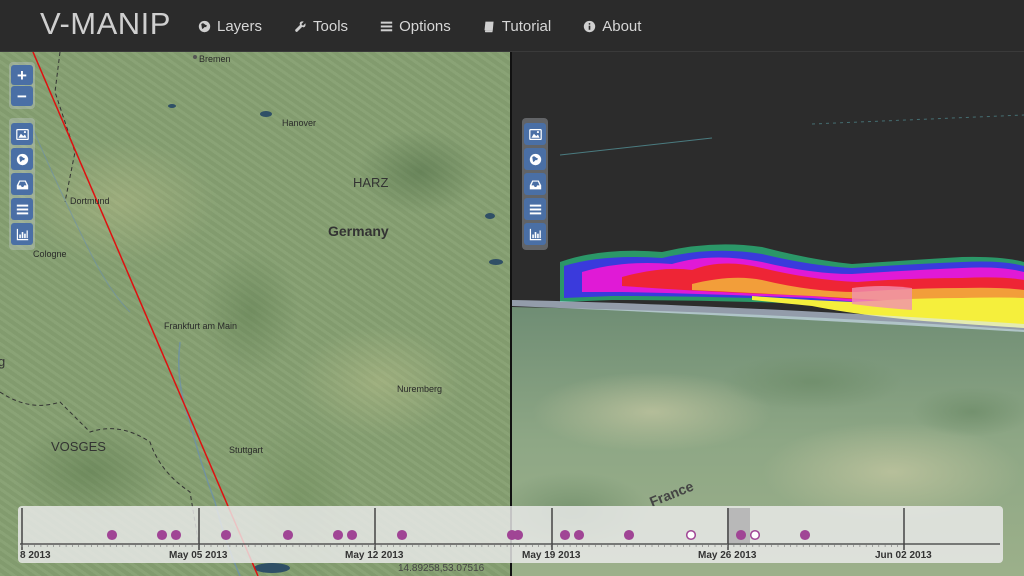 The width and height of the screenshot is (1024, 576). I want to click on zoom-in-button: +, so click(22, 75).